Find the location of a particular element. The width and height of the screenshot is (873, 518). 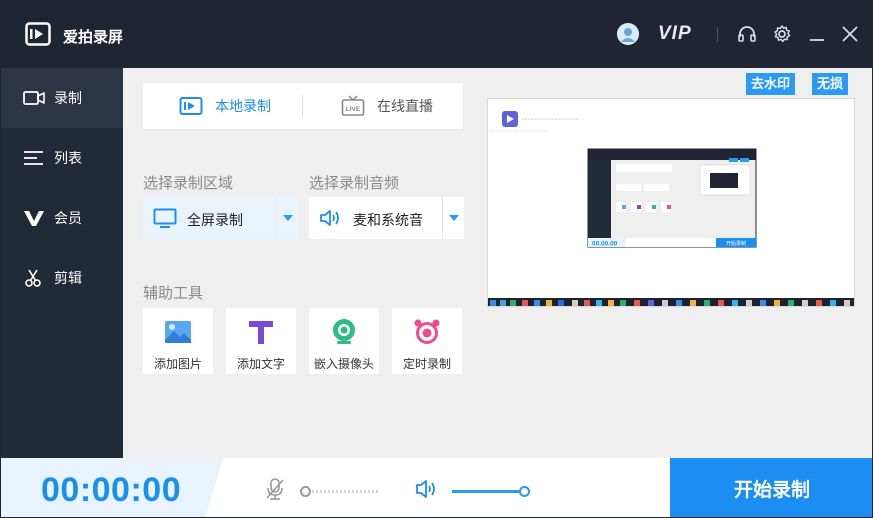

start-recording-button: 开始录制 is located at coordinates (771, 487).